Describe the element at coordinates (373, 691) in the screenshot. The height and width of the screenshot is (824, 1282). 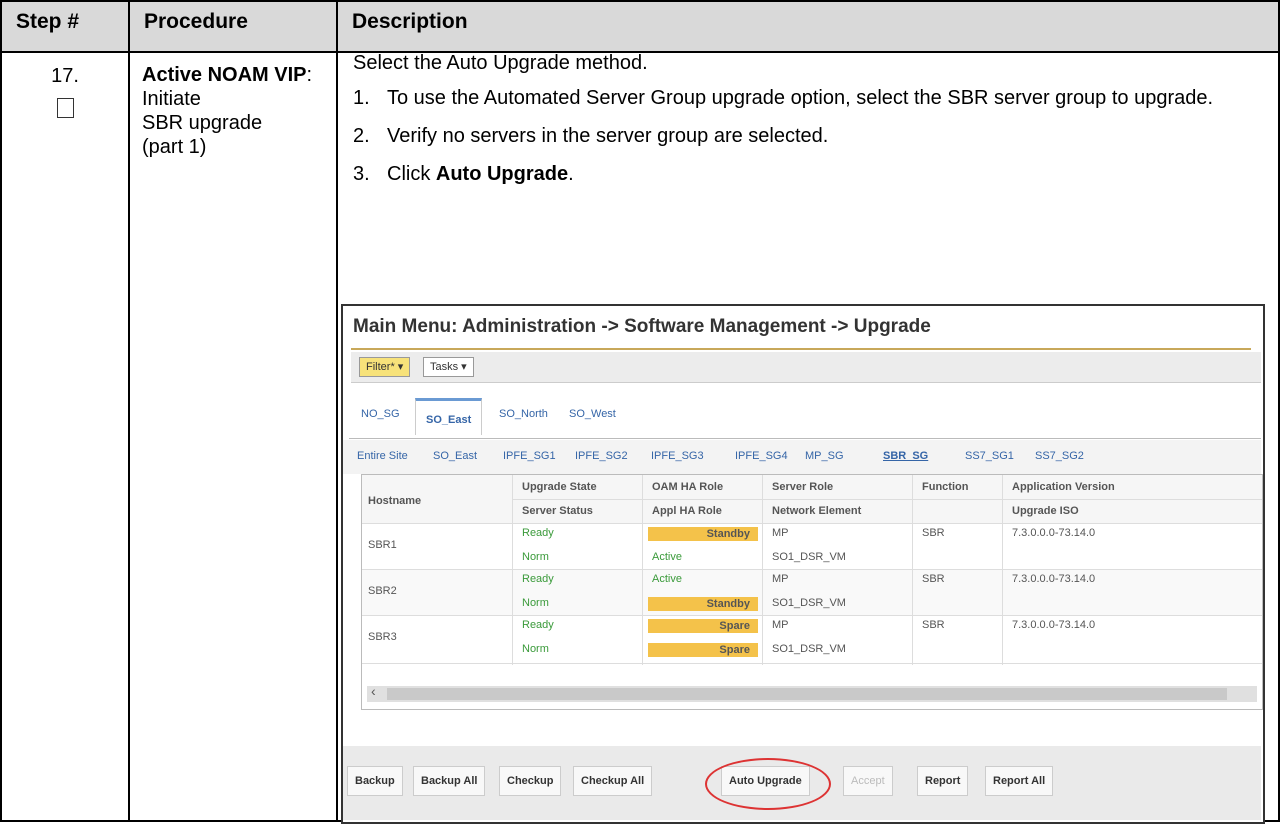
I see `chevron-left-icon: ‹` at that location.